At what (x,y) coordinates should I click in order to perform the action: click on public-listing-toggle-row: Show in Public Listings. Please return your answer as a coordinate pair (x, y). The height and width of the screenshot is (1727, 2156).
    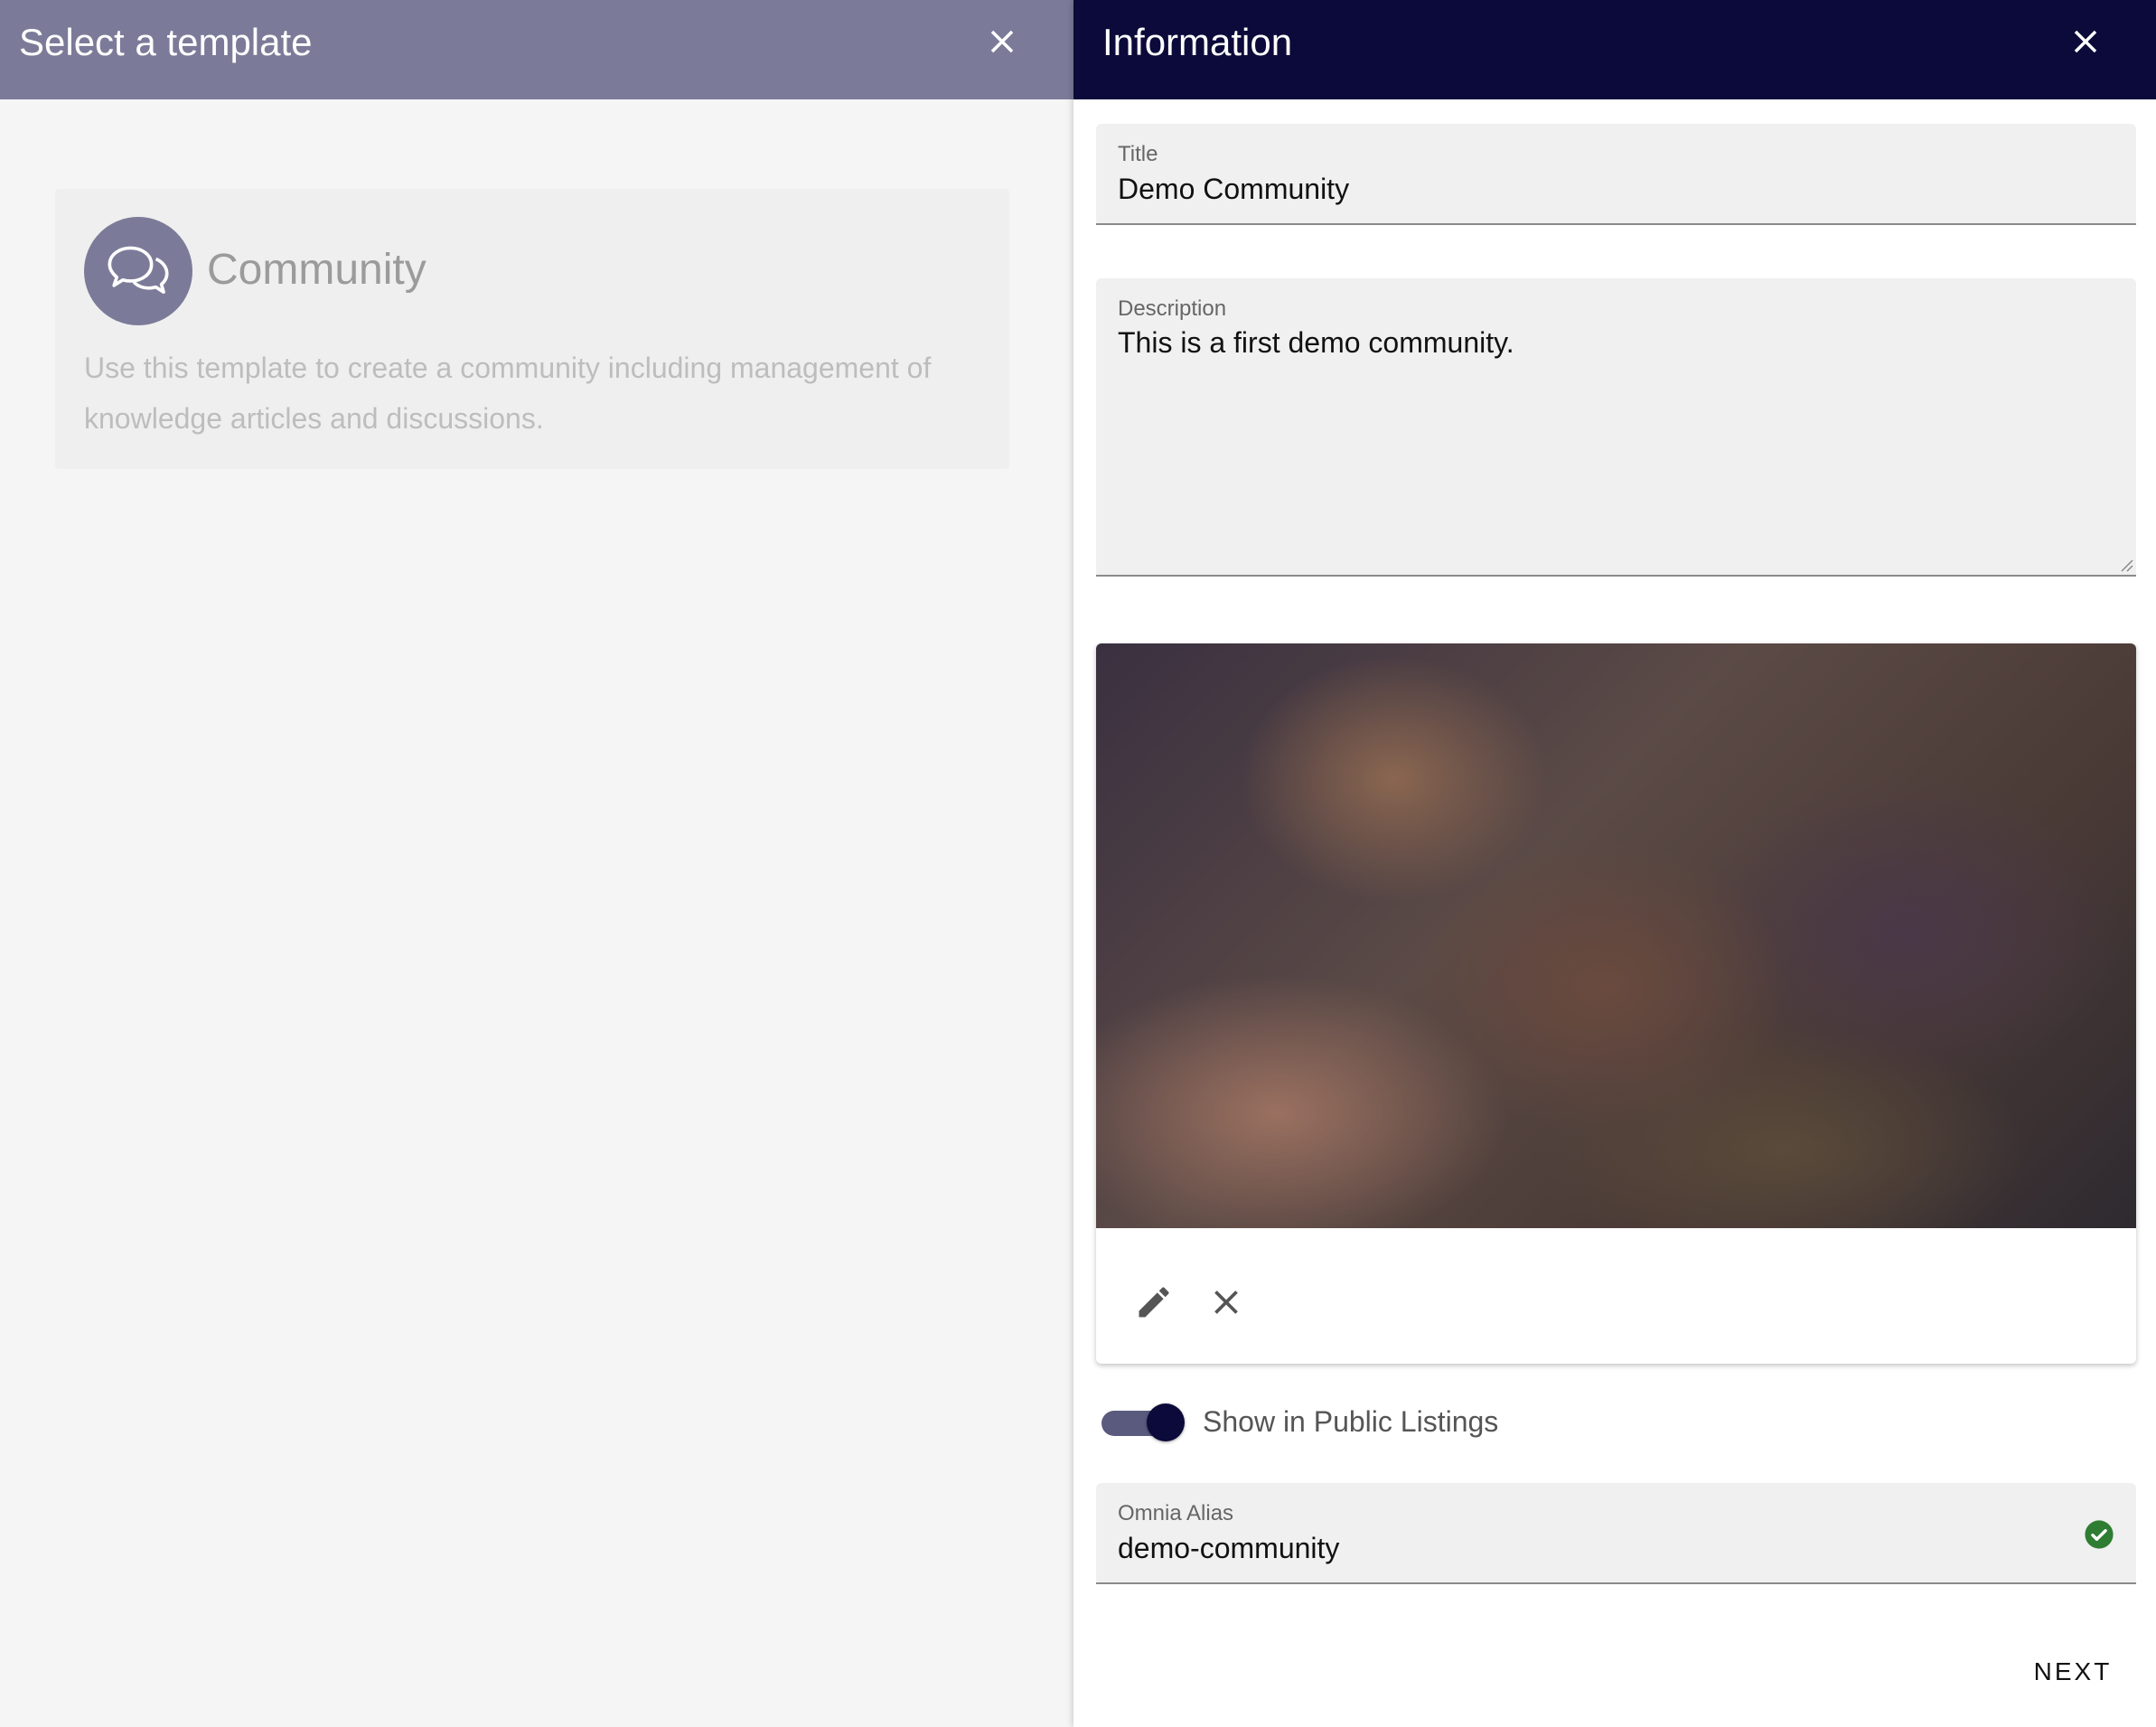
    Looking at the image, I should click on (1367, 1422).